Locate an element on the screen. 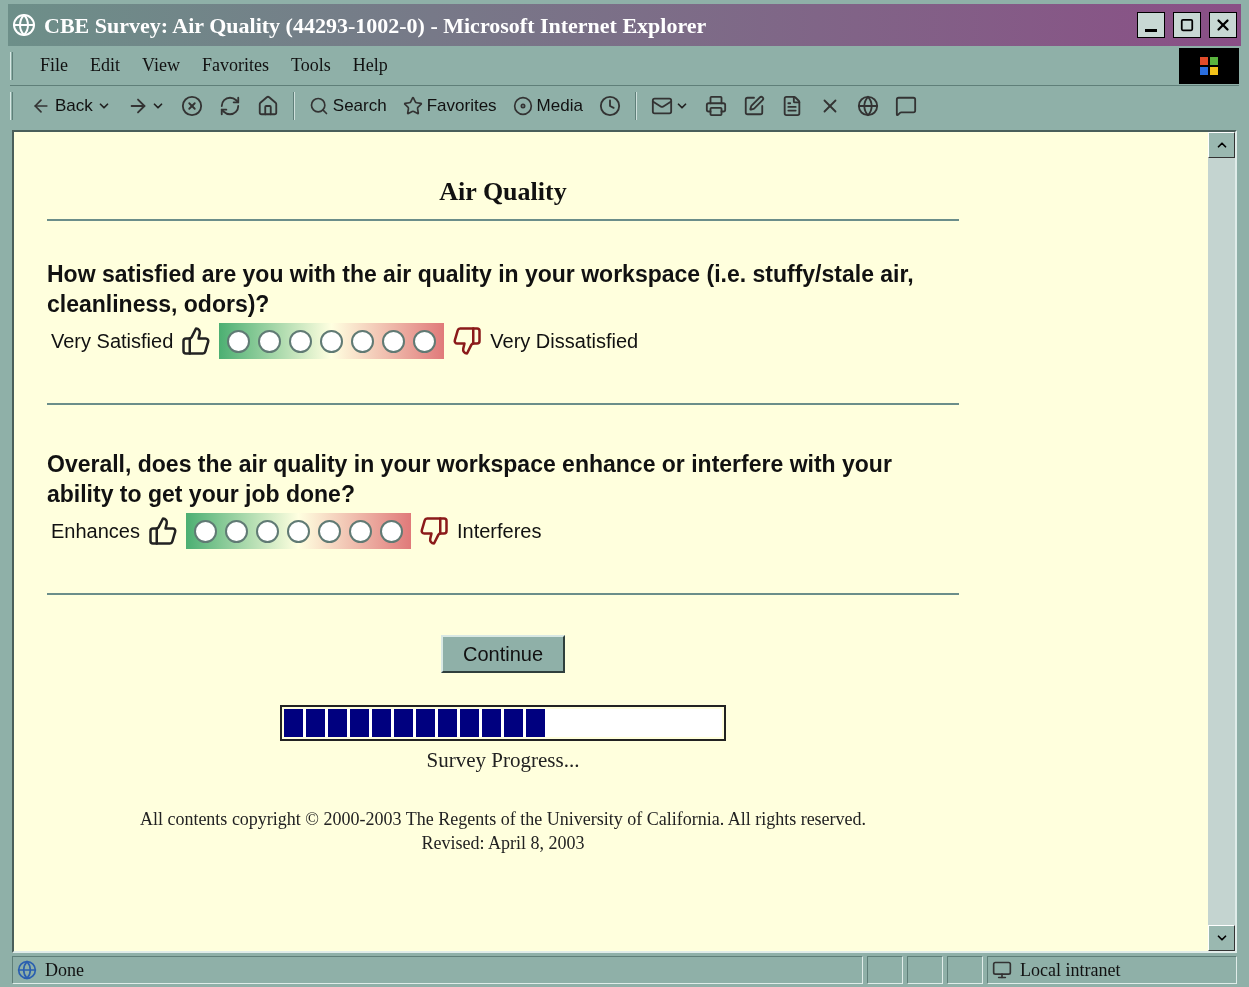  toolbar-button: Back is located at coordinates (71, 106).